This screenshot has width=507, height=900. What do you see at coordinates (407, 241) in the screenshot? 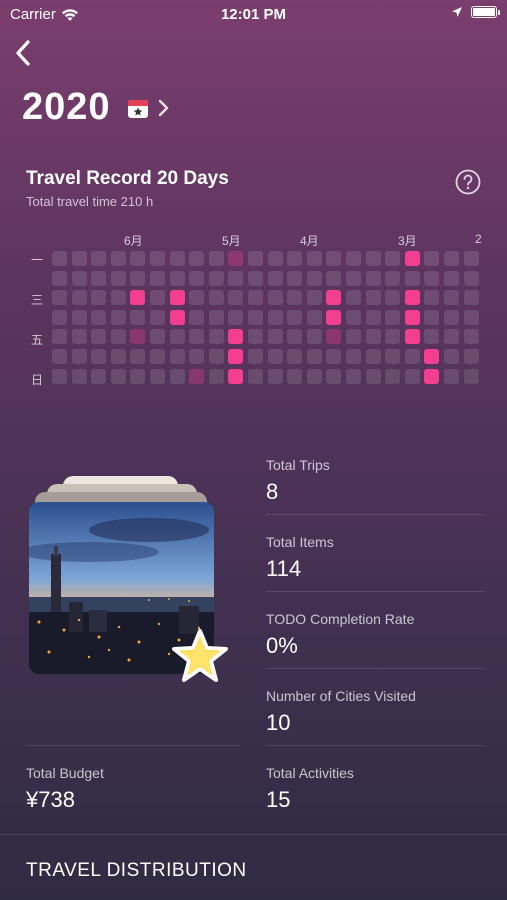
I see `month-label: 3月` at bounding box center [407, 241].